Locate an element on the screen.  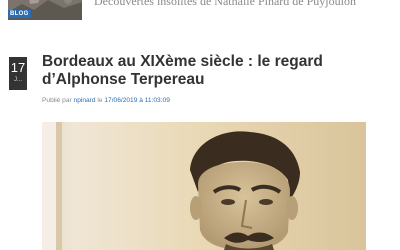
meta-prefix: Publié par is located at coordinates (57, 100).